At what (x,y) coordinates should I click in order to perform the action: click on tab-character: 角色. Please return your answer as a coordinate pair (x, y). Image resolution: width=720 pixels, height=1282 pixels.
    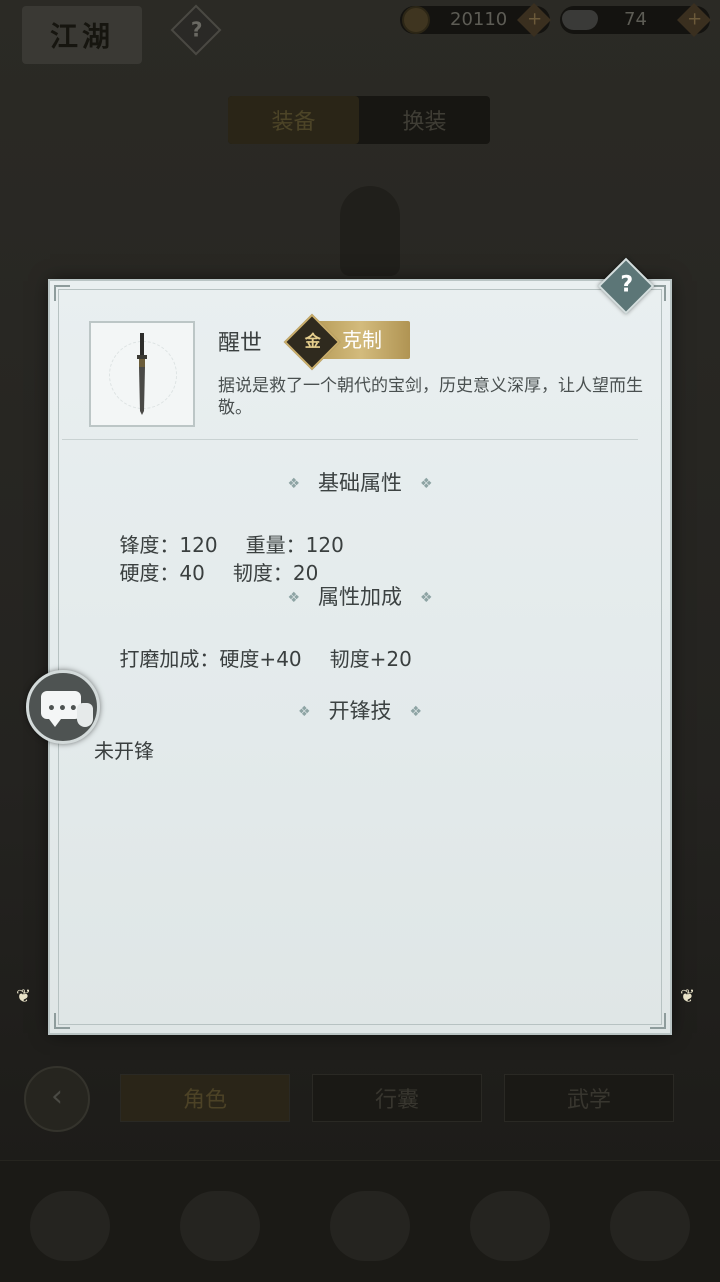
    Looking at the image, I should click on (205, 1098).